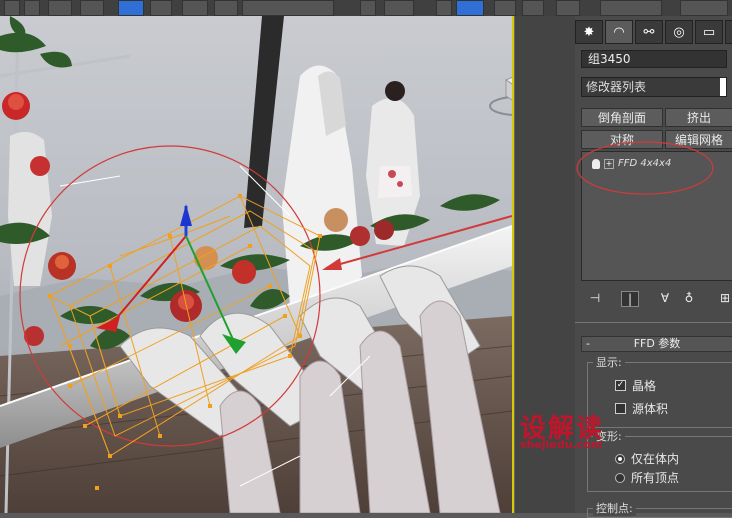 The height and width of the screenshot is (518, 732). I want to click on snap-button, so click(368, 8).